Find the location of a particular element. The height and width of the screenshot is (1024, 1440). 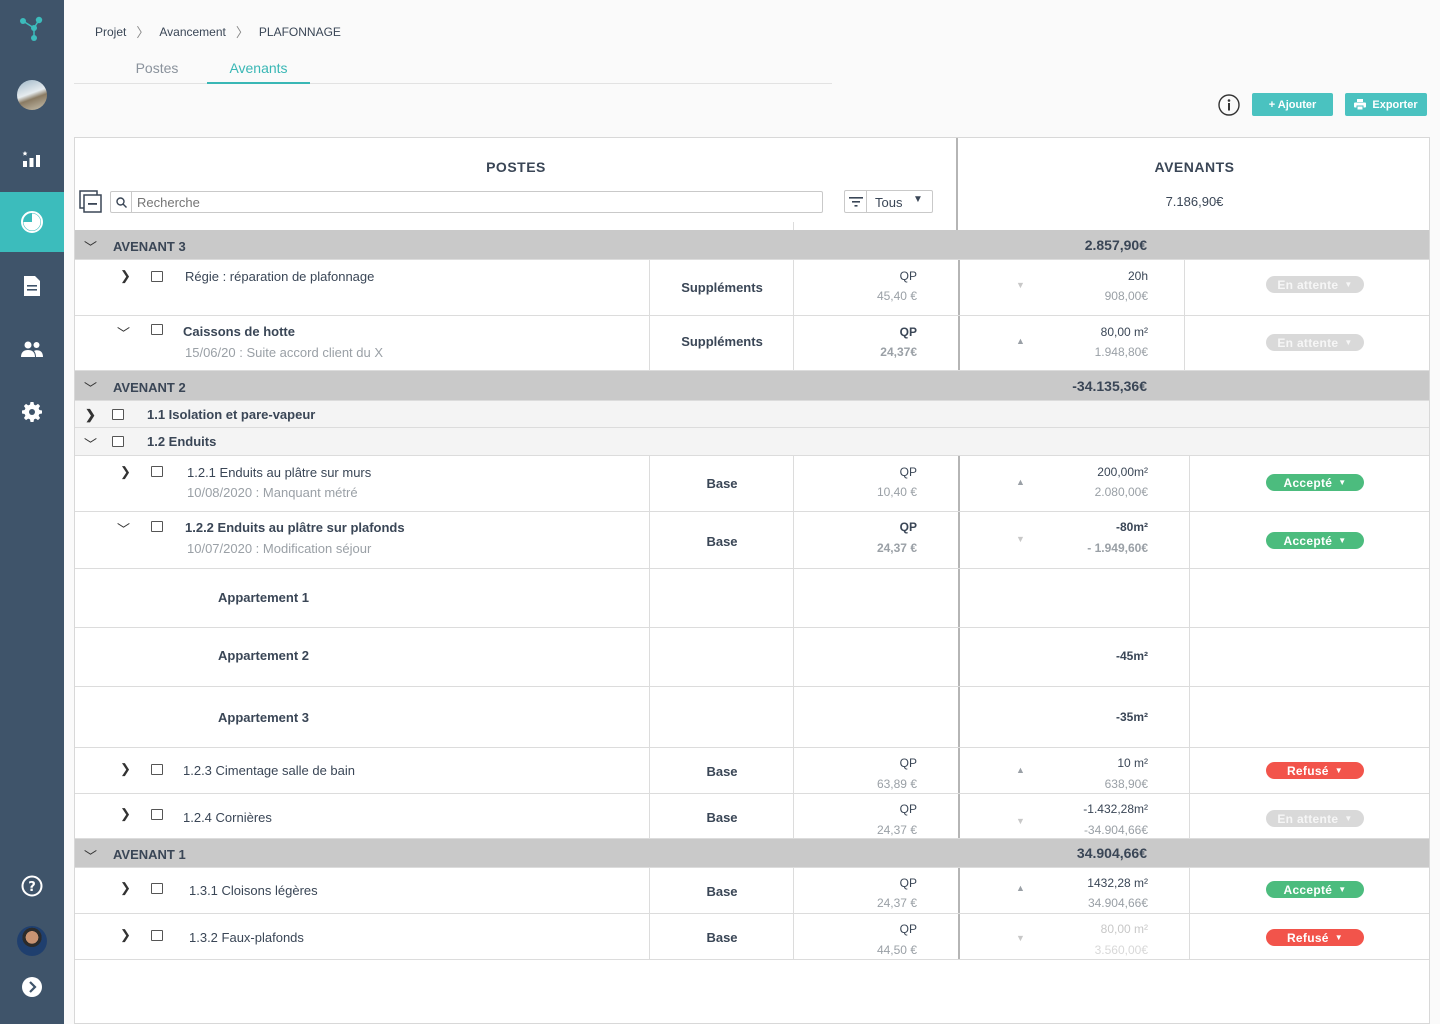

filter-icon is located at coordinates (856, 201).